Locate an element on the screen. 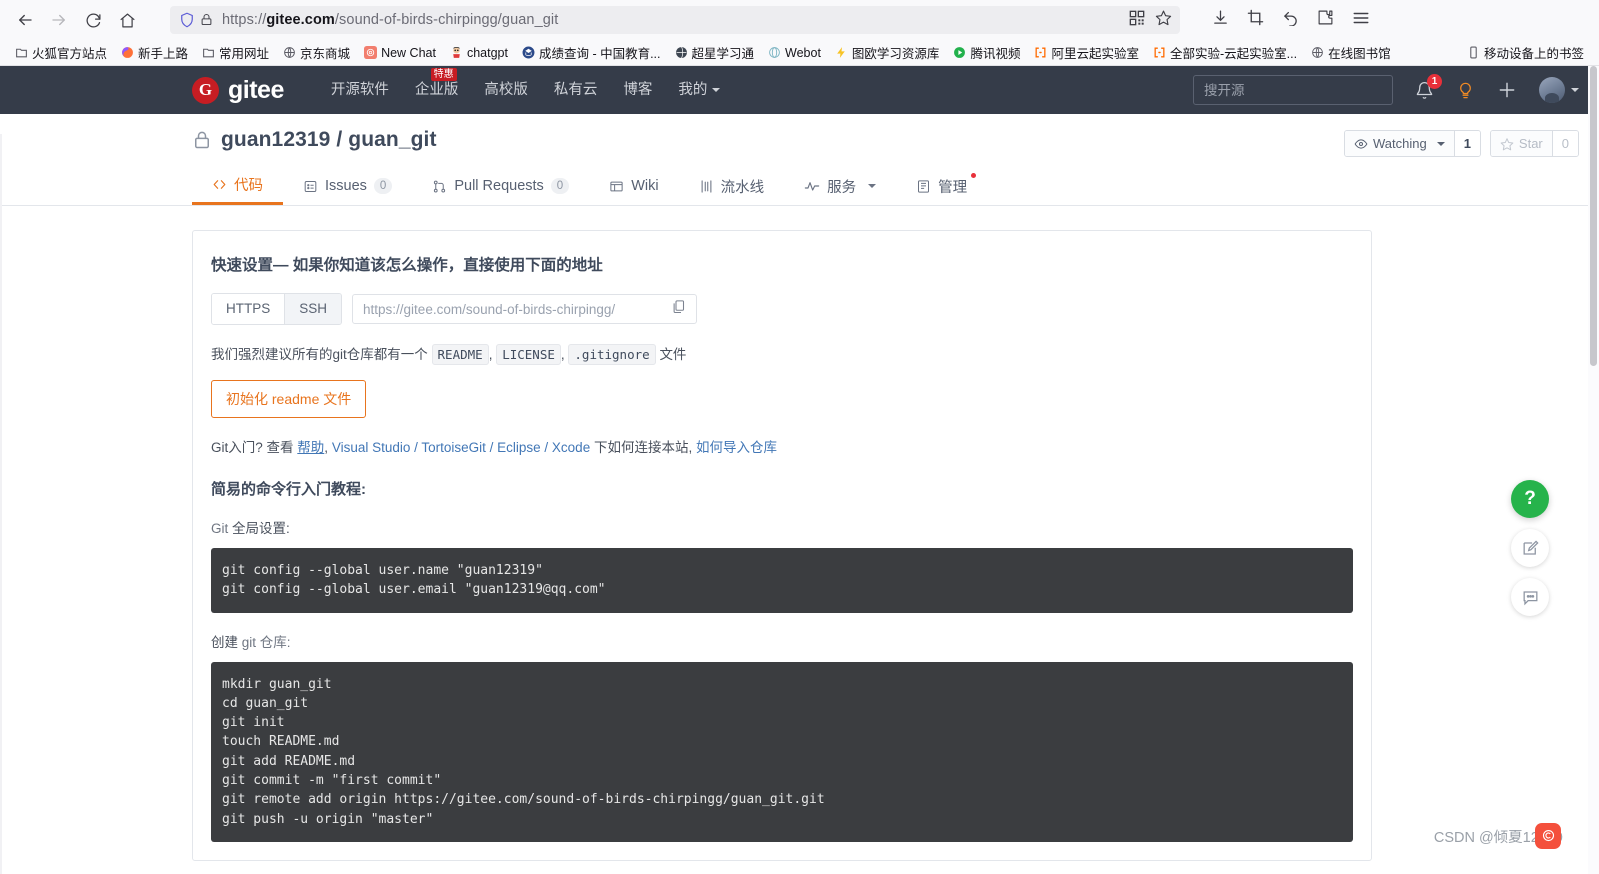 This screenshot has width=1599, height=874. tab-label: 服务 is located at coordinates (842, 187).